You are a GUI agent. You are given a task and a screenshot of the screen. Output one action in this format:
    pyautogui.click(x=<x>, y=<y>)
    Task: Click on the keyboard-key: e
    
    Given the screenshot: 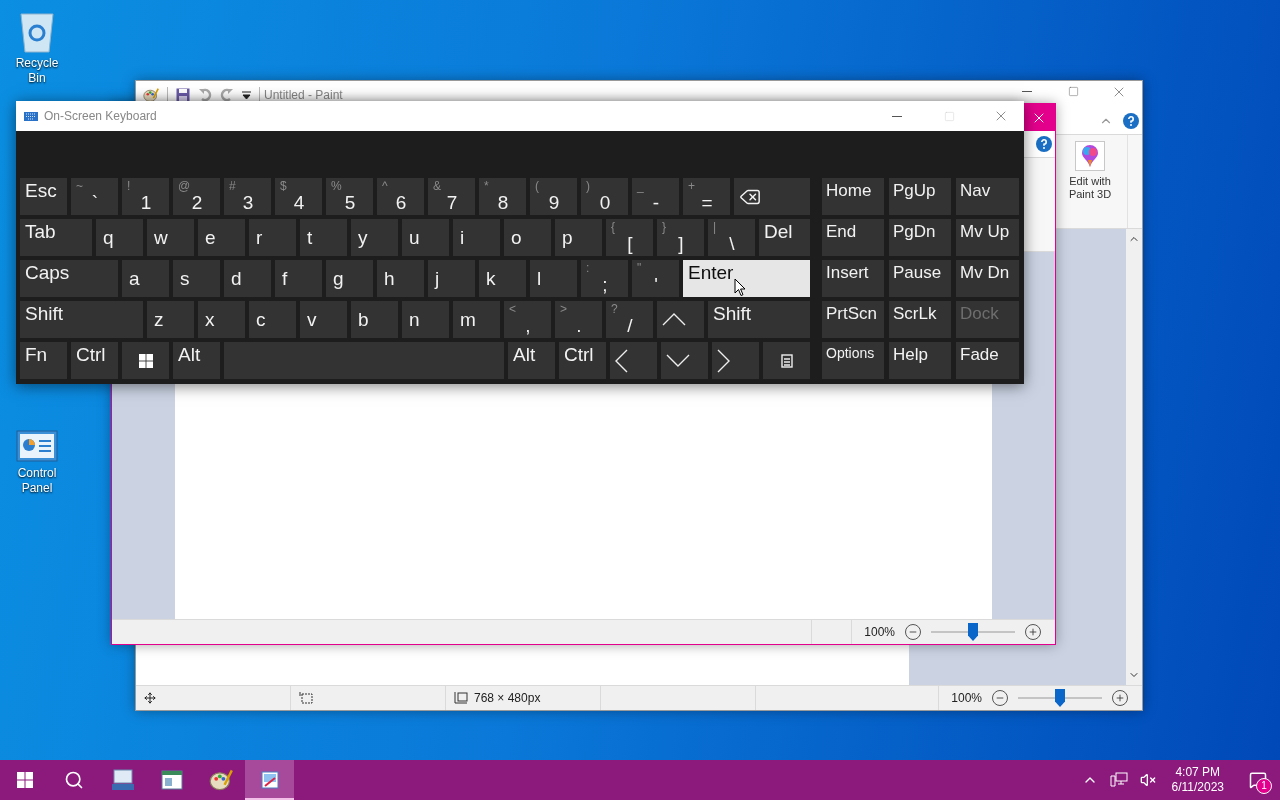 What is the action you would take?
    pyautogui.click(x=221, y=237)
    